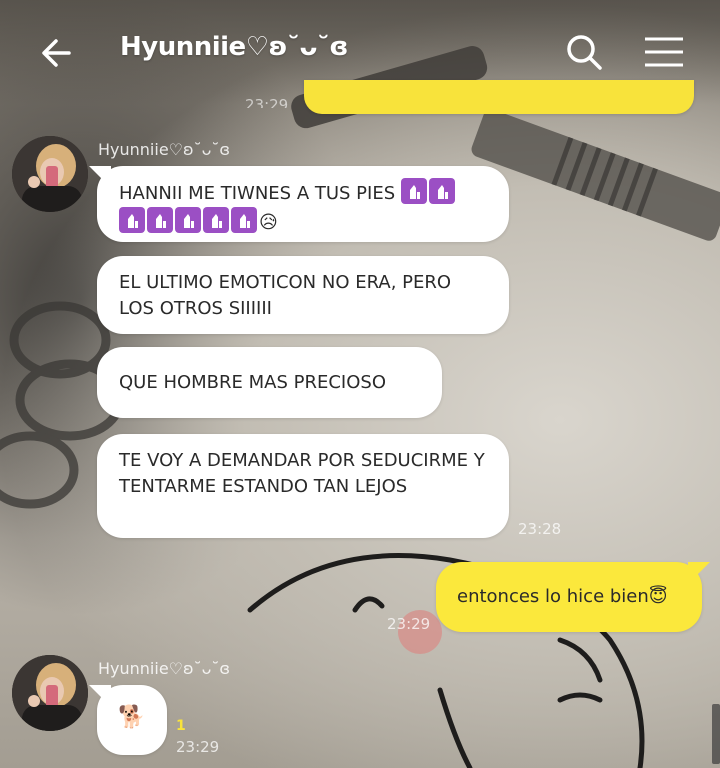 Image resolution: width=720 pixels, height=768 pixels. I want to click on search-icon, so click(584, 52).